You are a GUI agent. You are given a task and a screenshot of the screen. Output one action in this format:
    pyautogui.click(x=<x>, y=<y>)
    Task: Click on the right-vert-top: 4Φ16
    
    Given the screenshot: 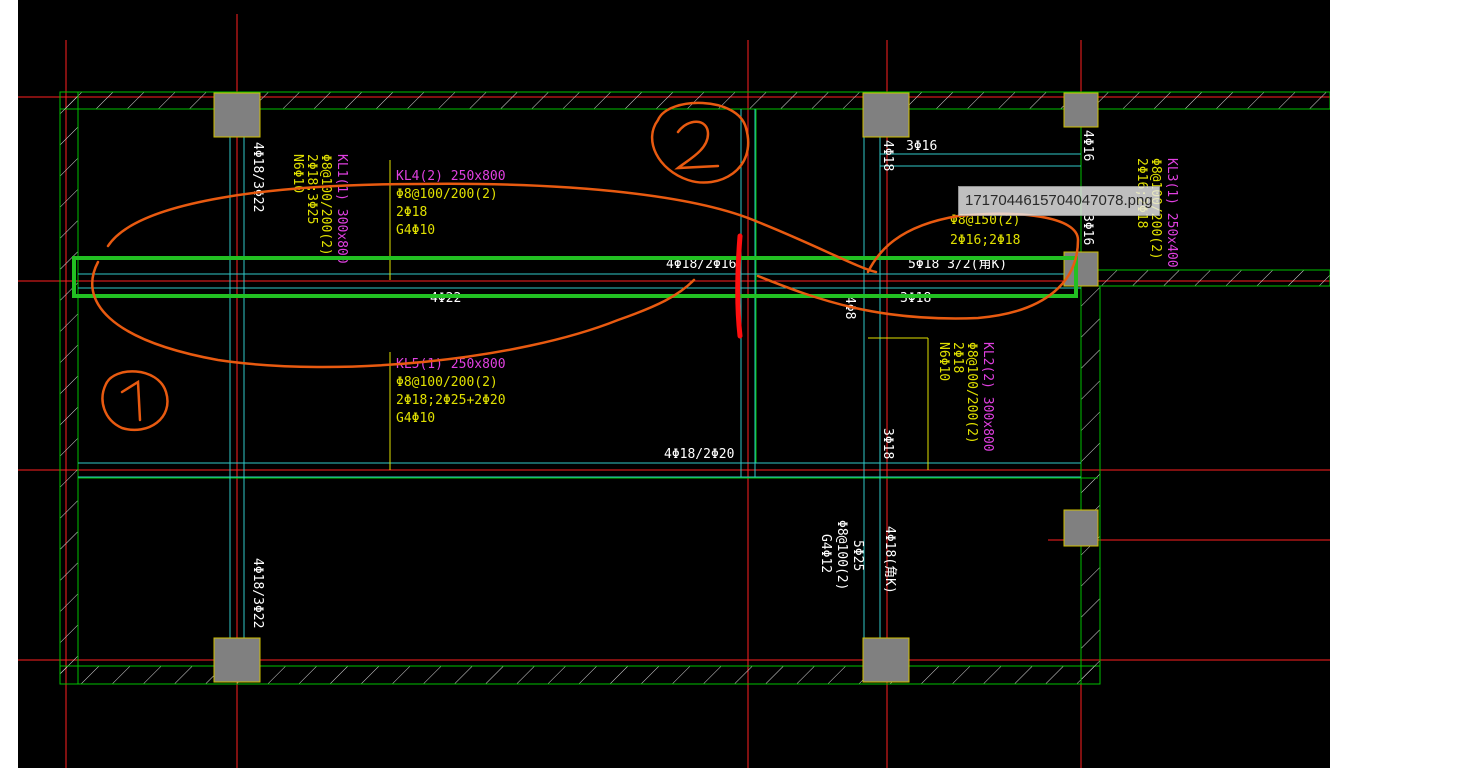 What is the action you would take?
    pyautogui.click(x=1087, y=145)
    